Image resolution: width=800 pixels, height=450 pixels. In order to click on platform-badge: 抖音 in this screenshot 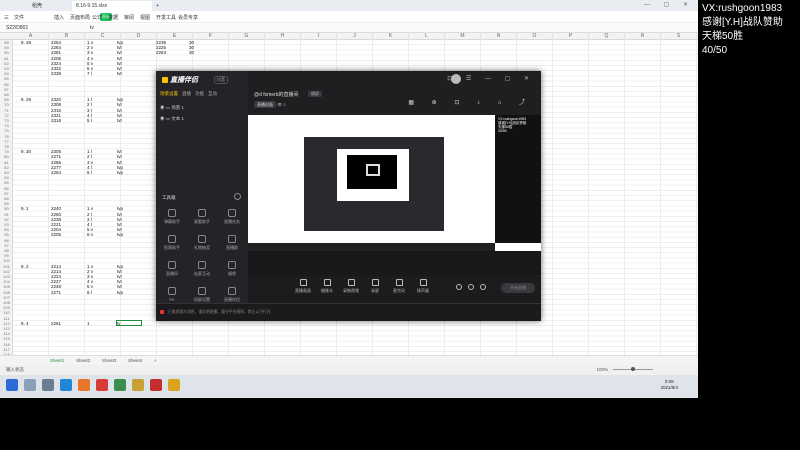, I will do `click(221, 80)`.